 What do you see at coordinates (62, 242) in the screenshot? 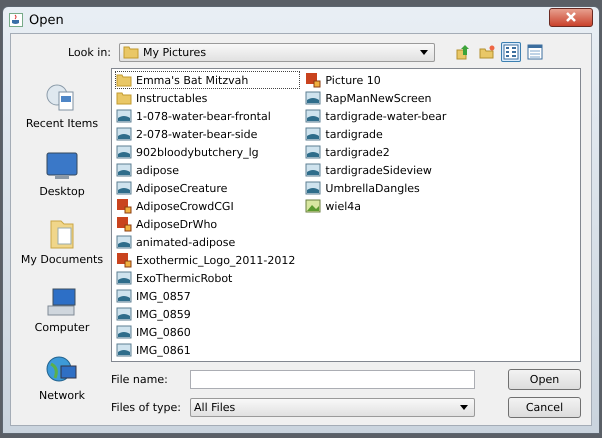
I see `places-item: My Documents` at bounding box center [62, 242].